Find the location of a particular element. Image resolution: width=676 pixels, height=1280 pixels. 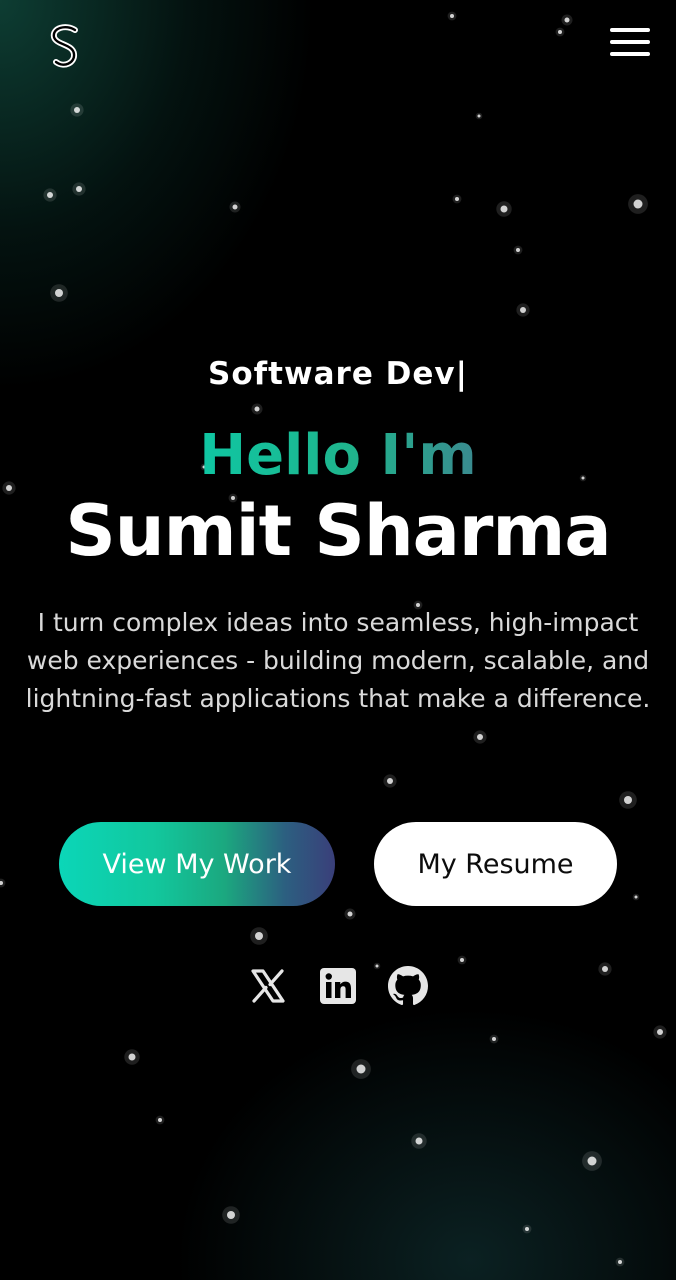

view-my-work-button: View My Work is located at coordinates (197, 864).